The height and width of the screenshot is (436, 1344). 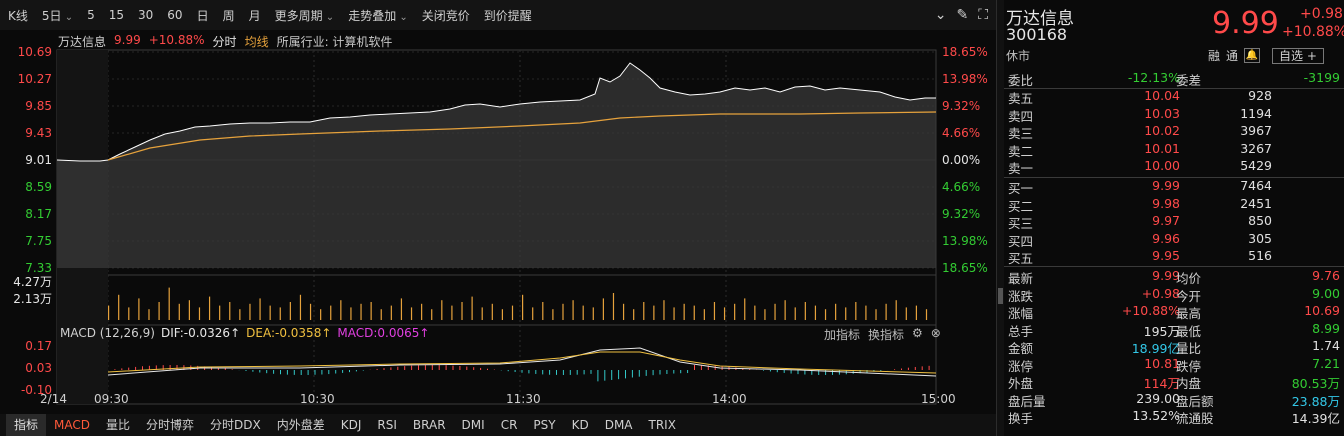 What do you see at coordinates (1326, 275) in the screenshot?
I see `stat-value: 9.76` at bounding box center [1326, 275].